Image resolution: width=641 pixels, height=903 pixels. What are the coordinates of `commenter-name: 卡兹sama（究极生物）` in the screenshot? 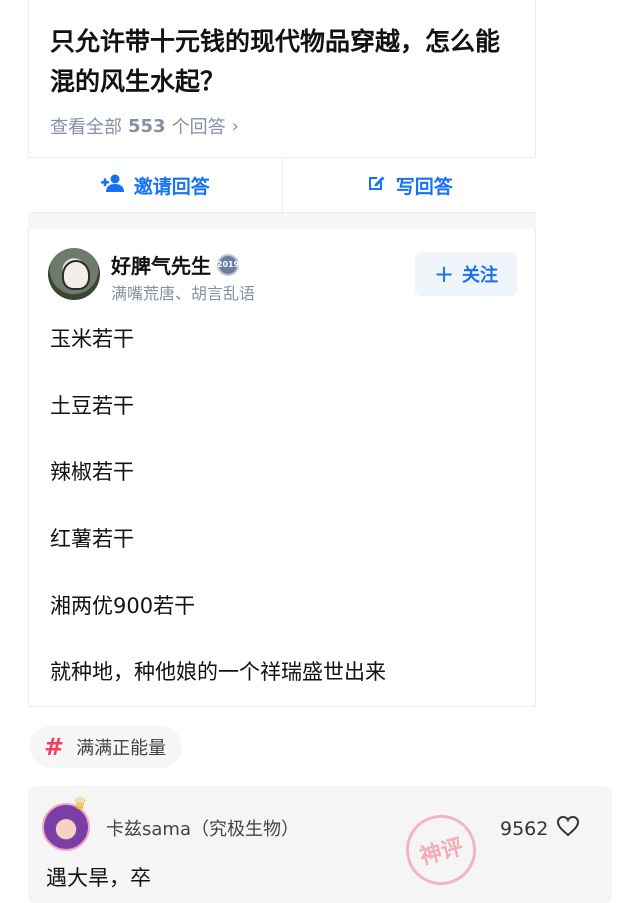 It's located at (202, 828).